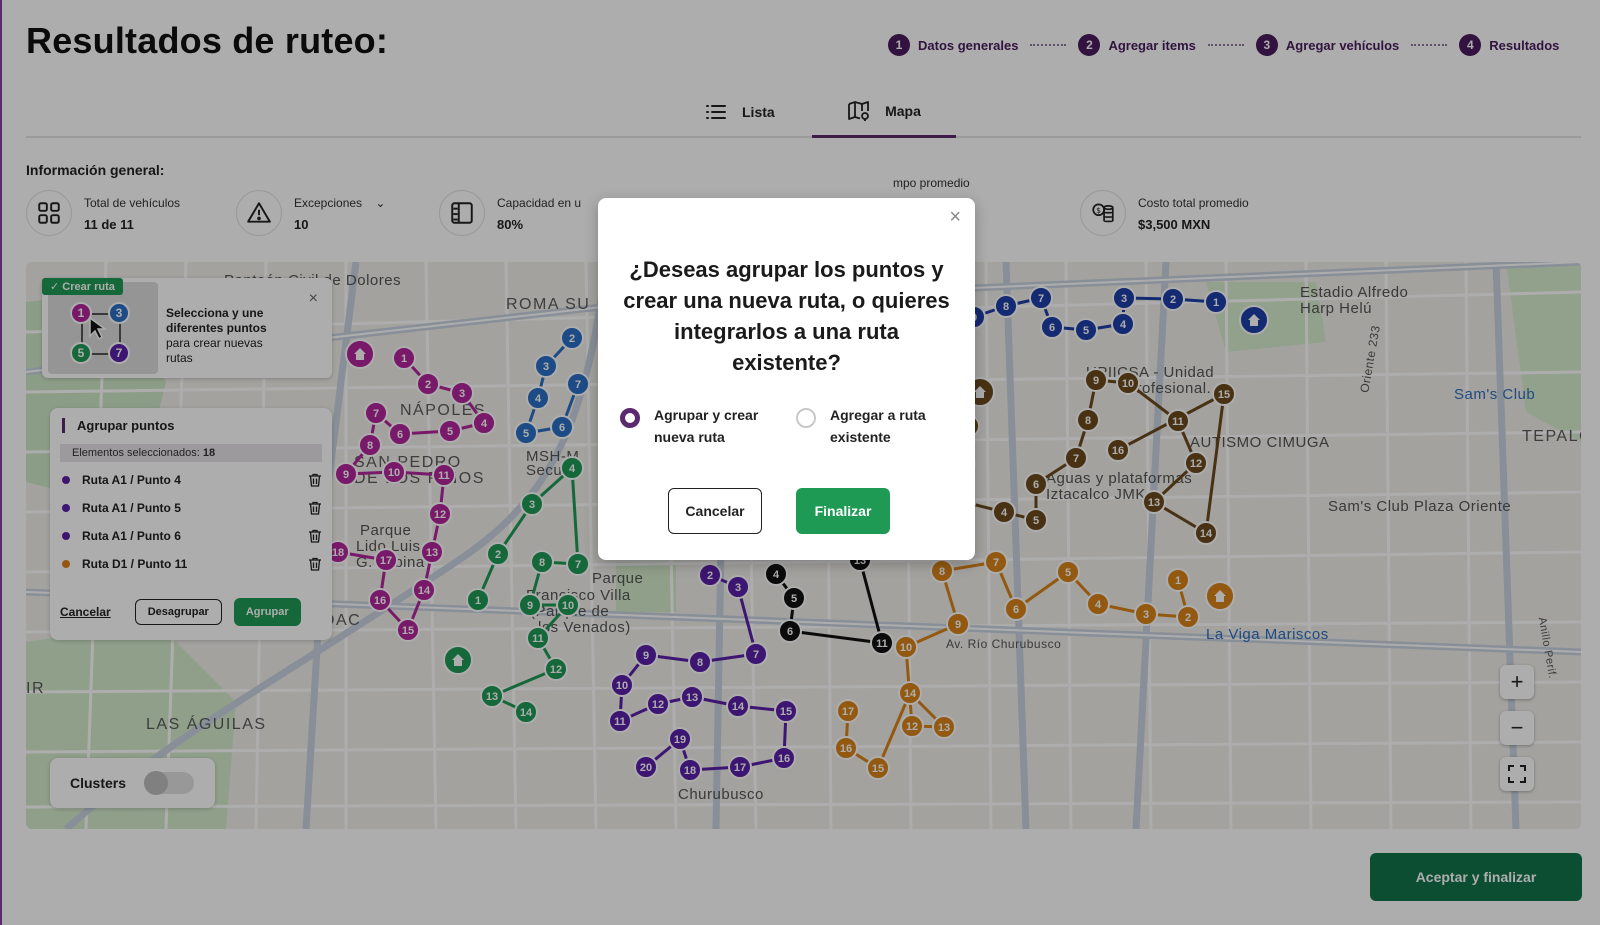 The height and width of the screenshot is (925, 1600). Describe the element at coordinates (806, 418) in the screenshot. I see `radio-unselected` at that location.